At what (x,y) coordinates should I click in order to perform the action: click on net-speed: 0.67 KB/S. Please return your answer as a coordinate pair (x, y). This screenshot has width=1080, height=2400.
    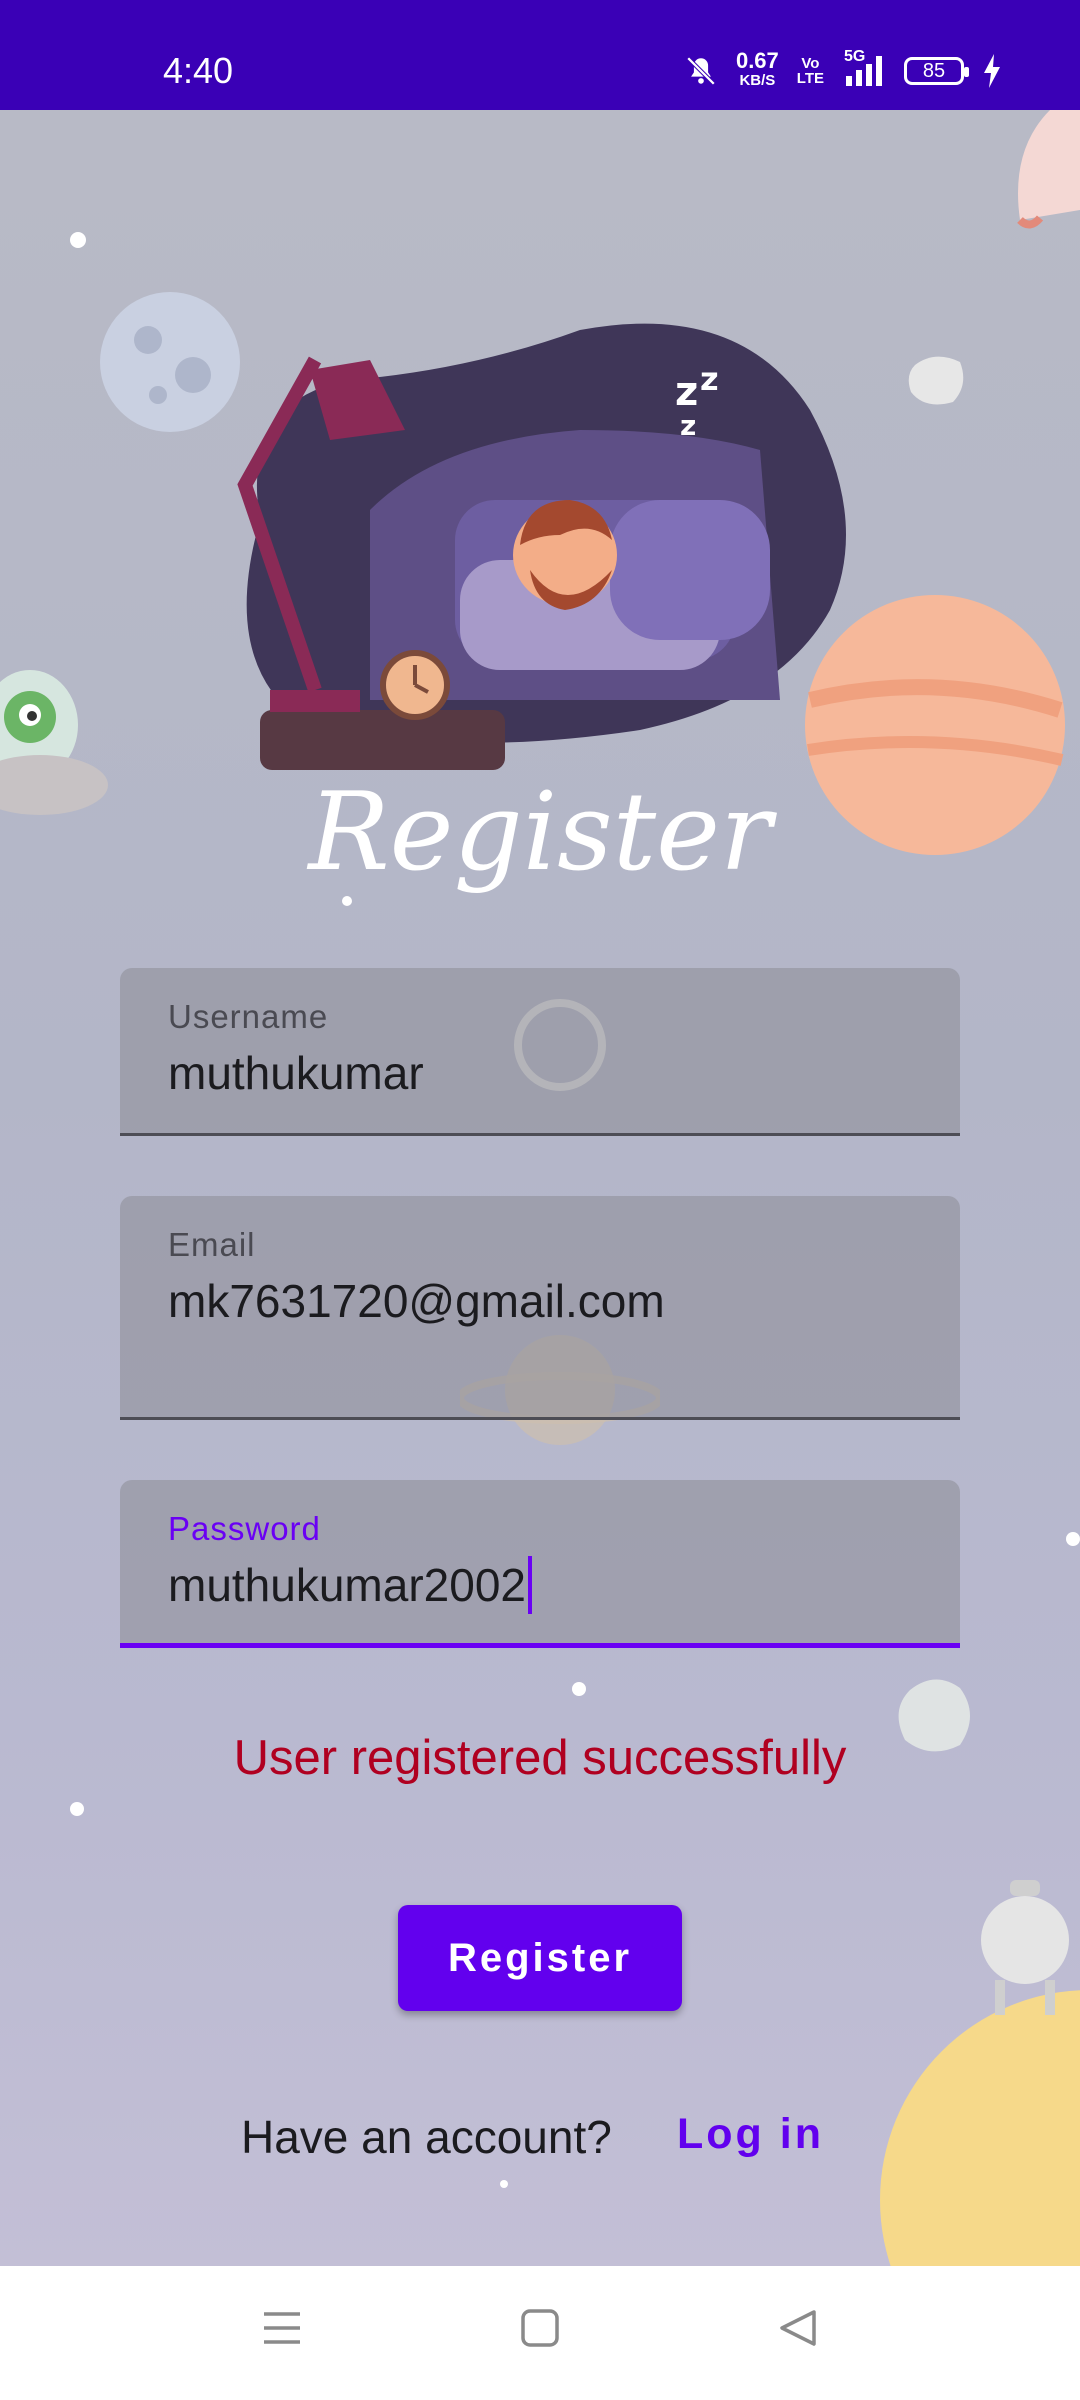
    Looking at the image, I should click on (757, 69).